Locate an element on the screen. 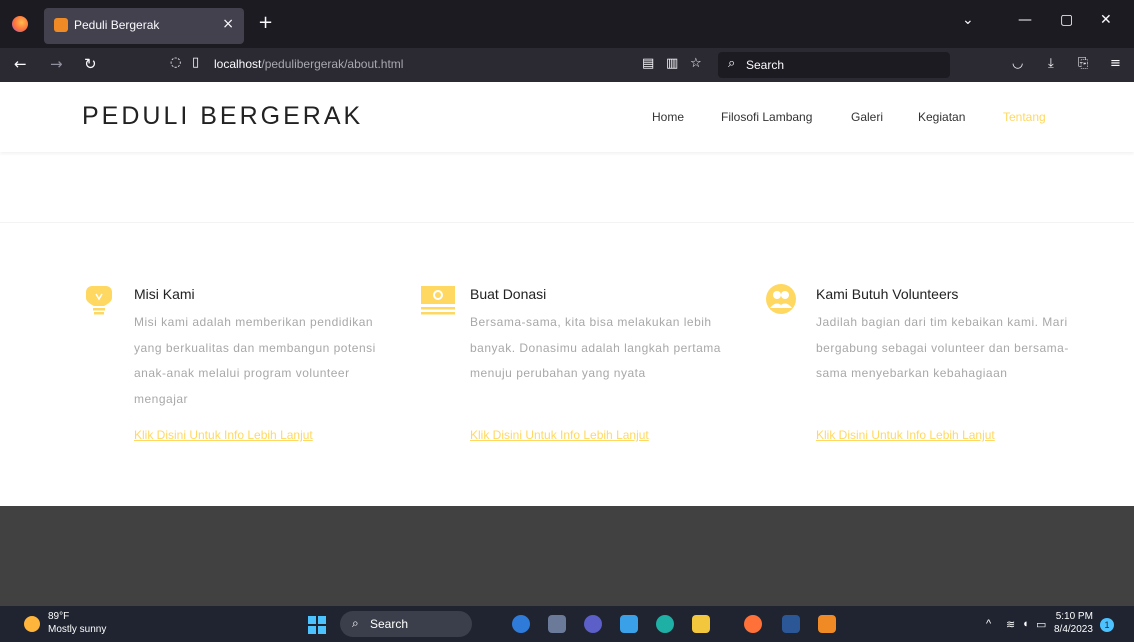 This screenshot has width=1134, height=642. money-icon is located at coordinates (438, 300).